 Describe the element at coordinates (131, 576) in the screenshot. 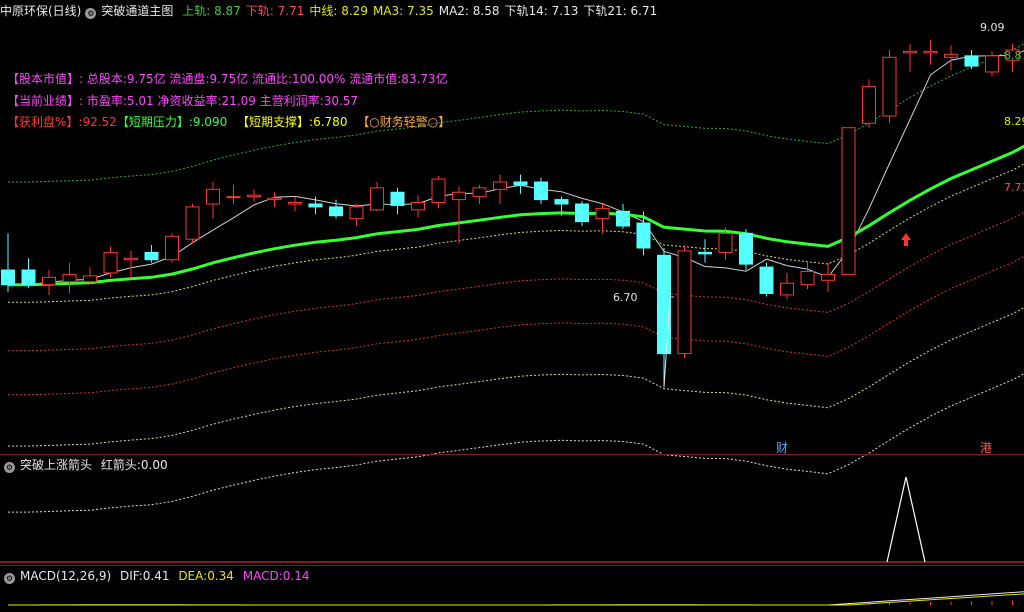

I see `dif-label: DIF:` at that location.